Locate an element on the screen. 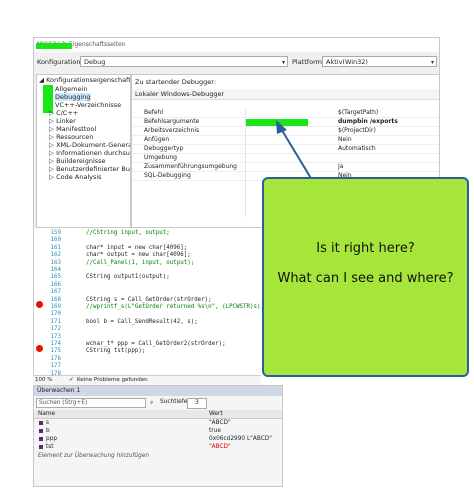 This screenshot has height=499, width=474. callout-line-2: What can I see and where? is located at coordinates (365, 278).